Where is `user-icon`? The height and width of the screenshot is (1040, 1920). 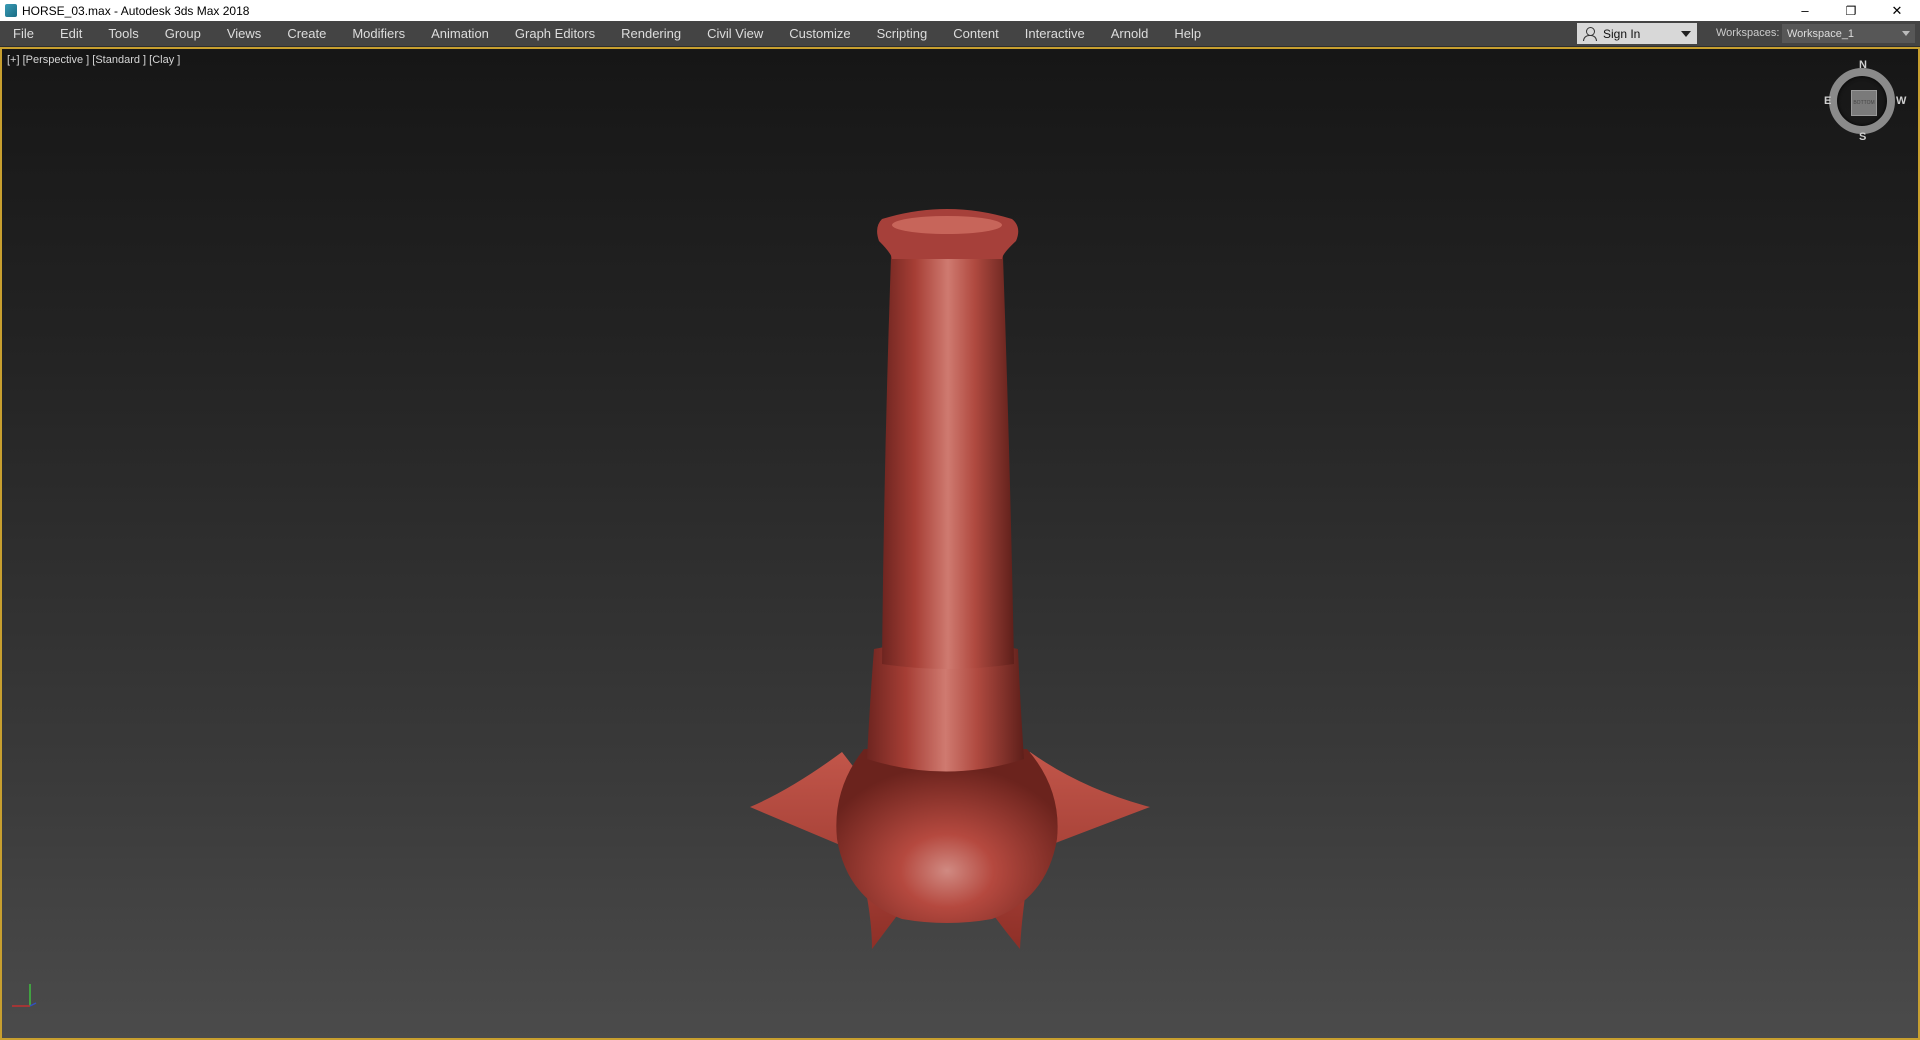
user-icon is located at coordinates (1590, 33).